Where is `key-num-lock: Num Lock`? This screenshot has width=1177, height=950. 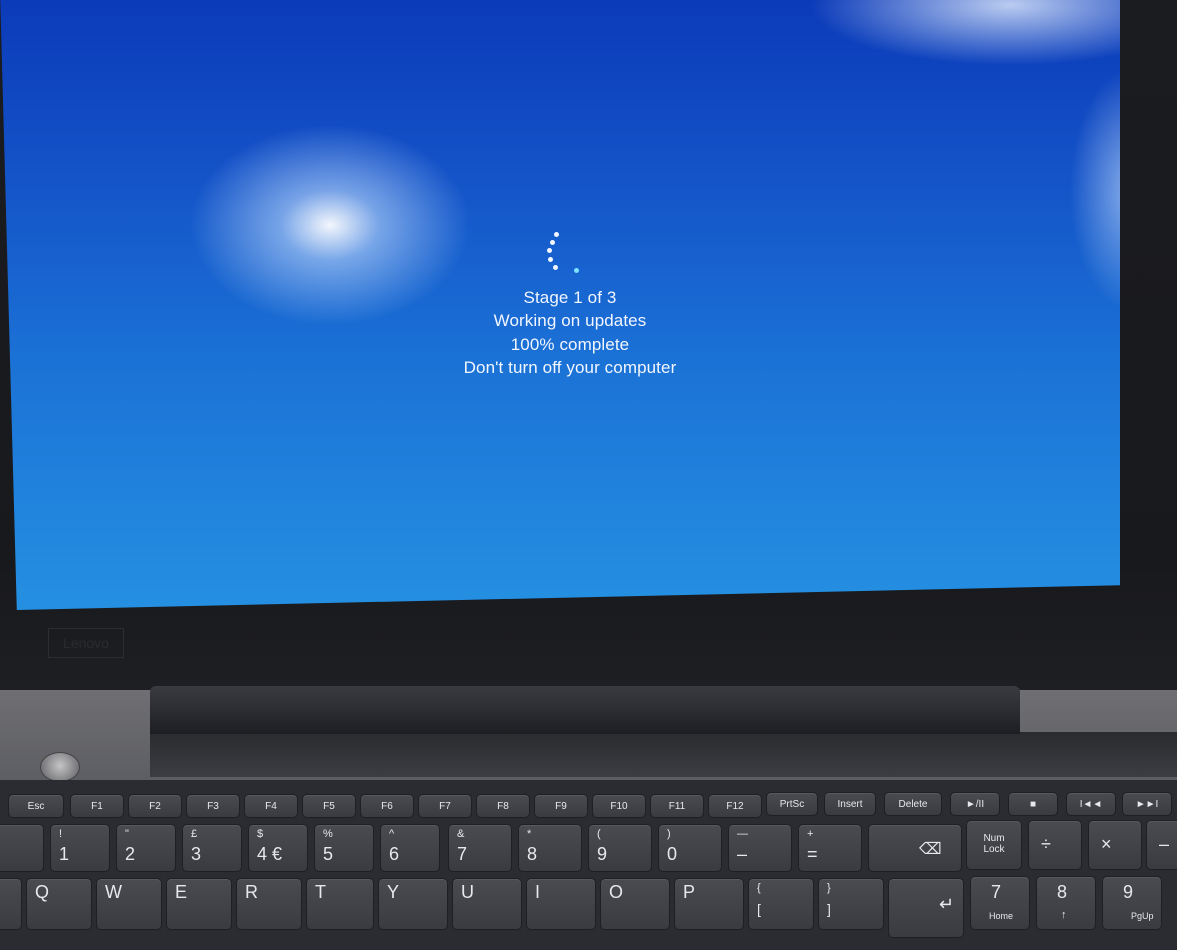
key-num-lock: Num Lock is located at coordinates (994, 845).